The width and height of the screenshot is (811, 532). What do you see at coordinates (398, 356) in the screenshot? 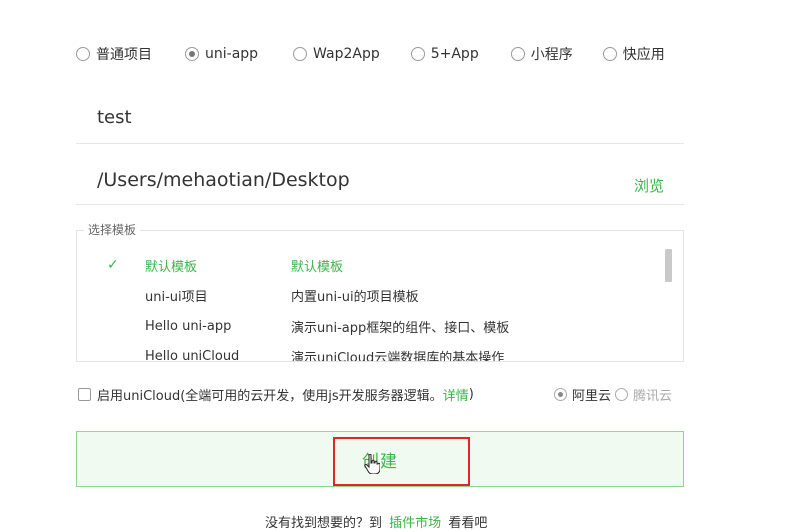
I see `template-desc: 演示uniCloud云端数据库的基本操作` at bounding box center [398, 356].